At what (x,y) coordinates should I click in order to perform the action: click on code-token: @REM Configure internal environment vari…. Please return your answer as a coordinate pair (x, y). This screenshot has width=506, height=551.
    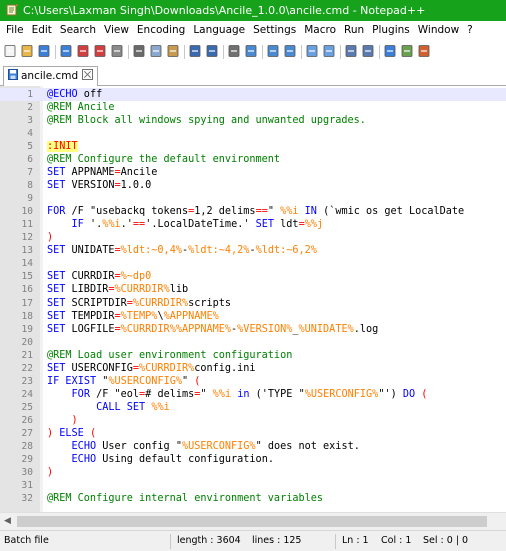
    Looking at the image, I should click on (185, 498).